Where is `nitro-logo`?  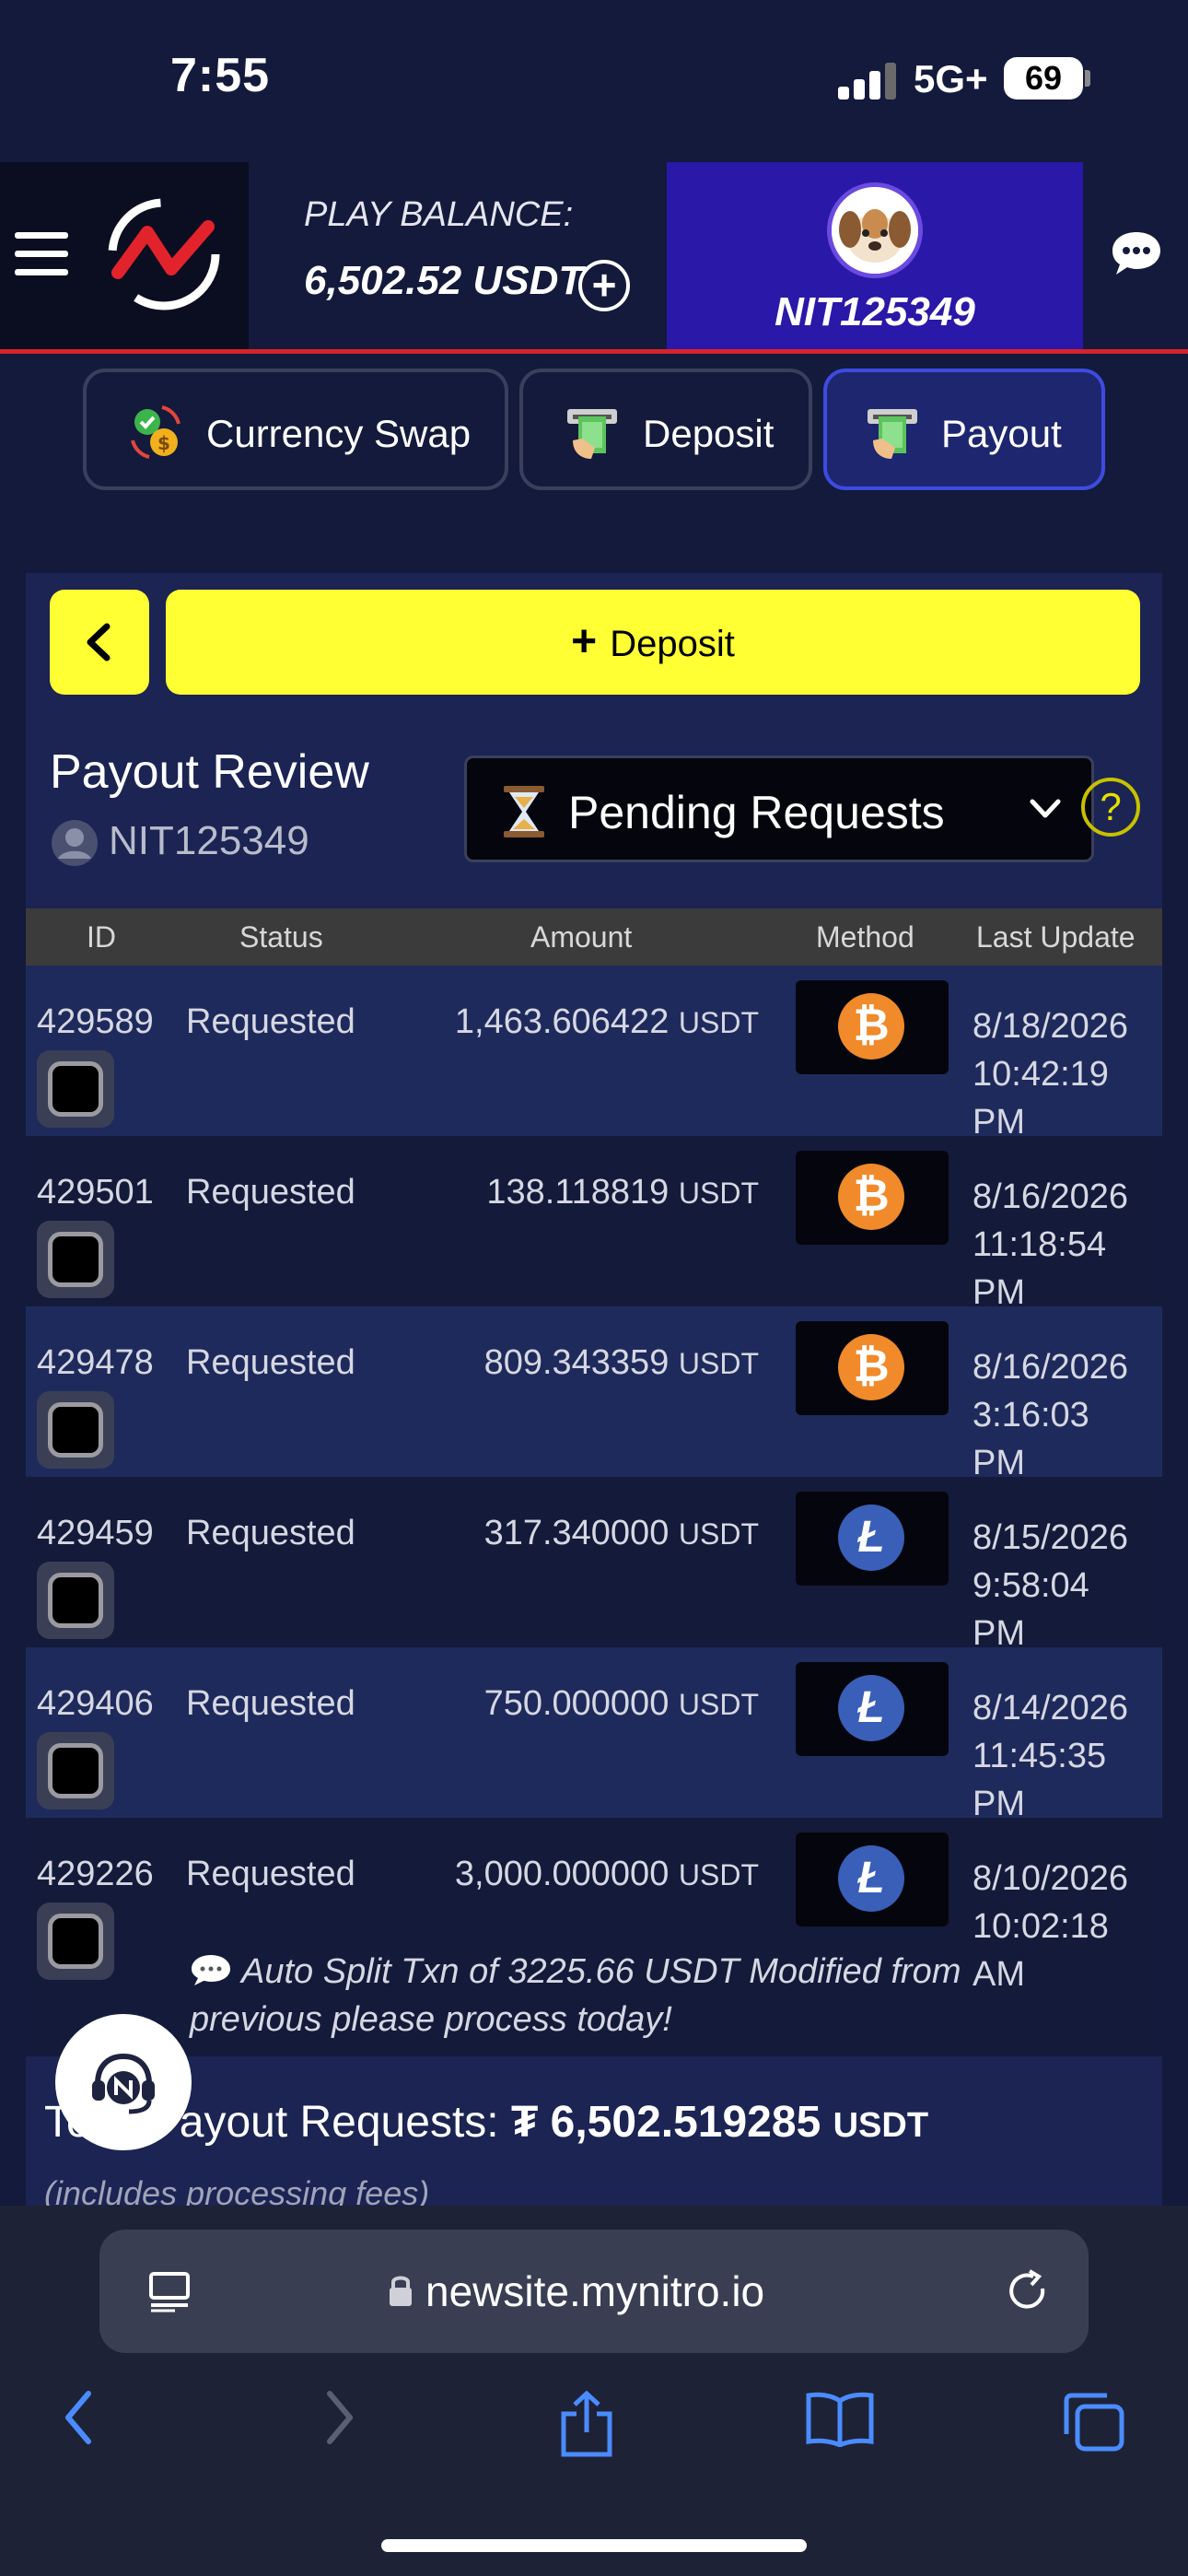 nitro-logo is located at coordinates (164, 254).